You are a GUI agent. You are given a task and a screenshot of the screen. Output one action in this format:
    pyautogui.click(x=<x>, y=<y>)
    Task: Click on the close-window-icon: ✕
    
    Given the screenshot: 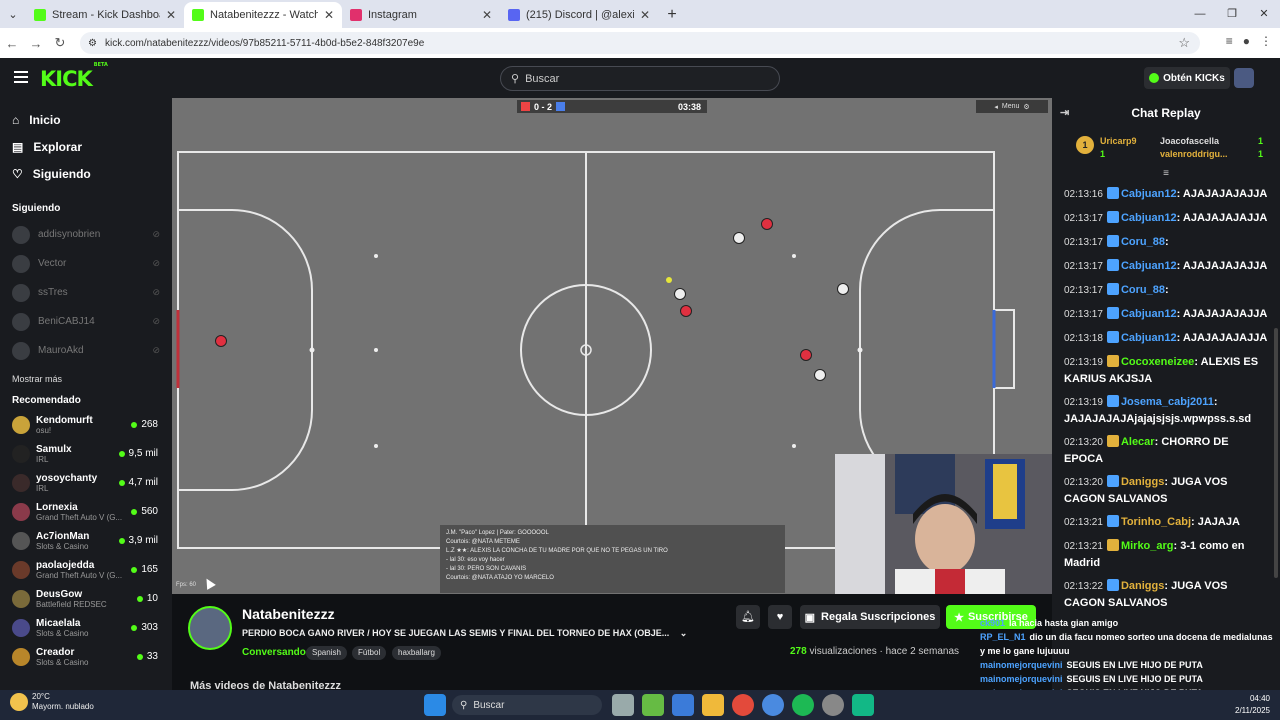 What is the action you would take?
    pyautogui.click(x=1264, y=14)
    